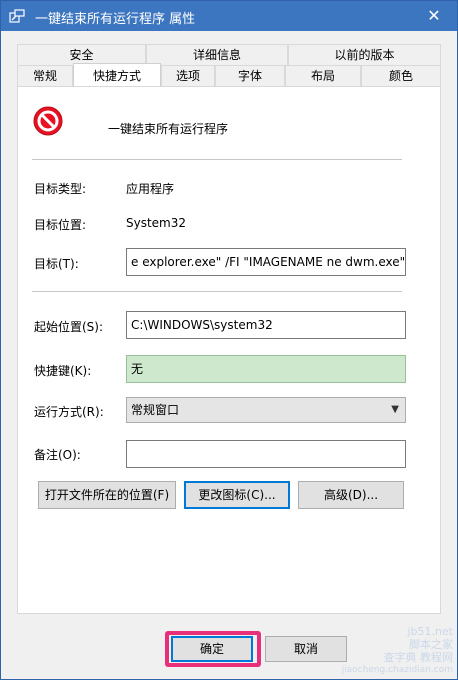 The image size is (458, 680). Describe the element at coordinates (213, 649) in the screenshot. I see `highlight-box` at that location.